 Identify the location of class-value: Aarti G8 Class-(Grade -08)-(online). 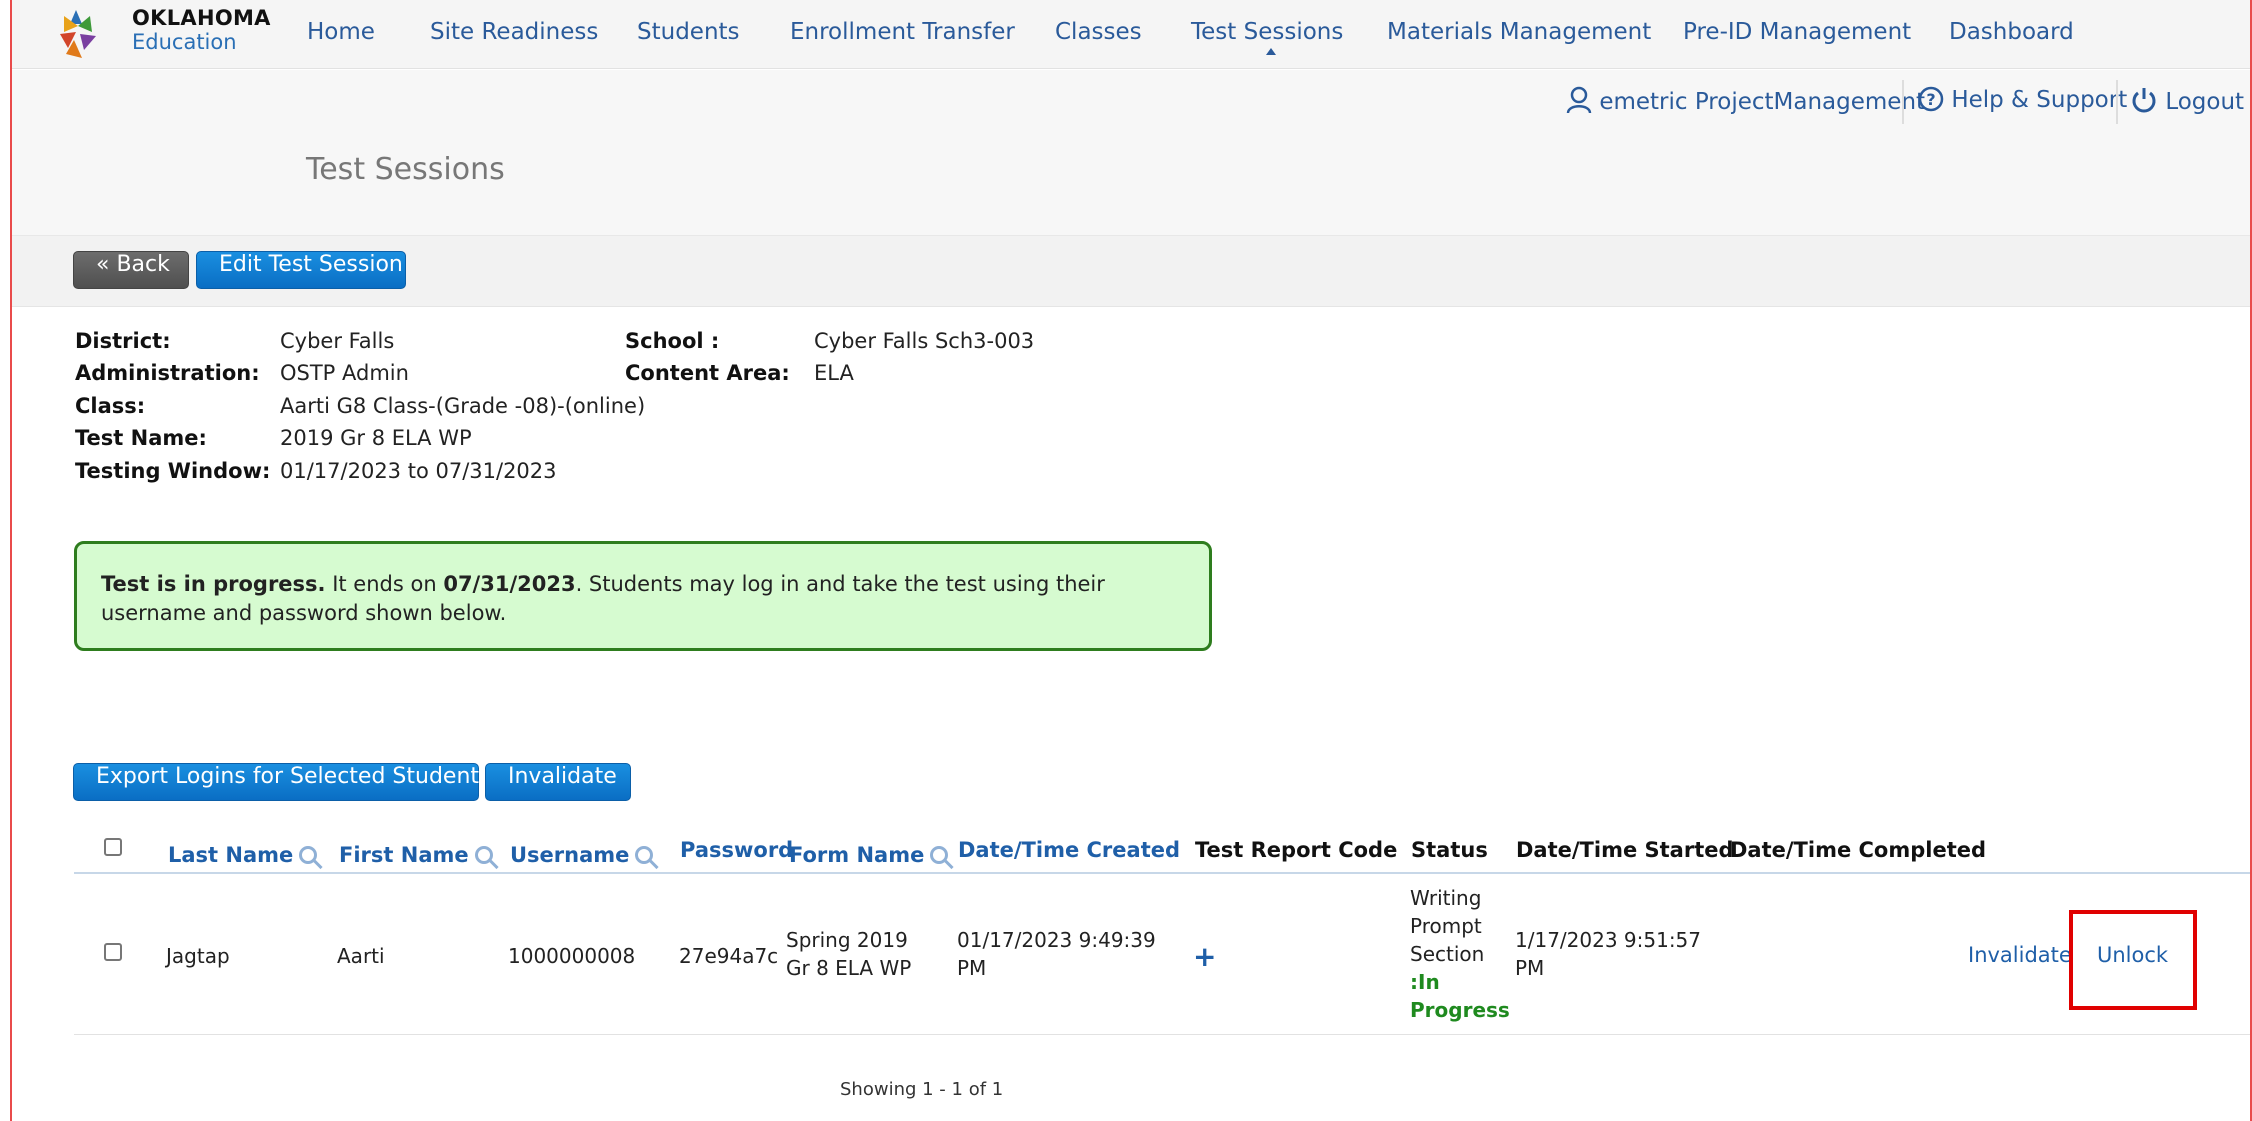
(463, 406).